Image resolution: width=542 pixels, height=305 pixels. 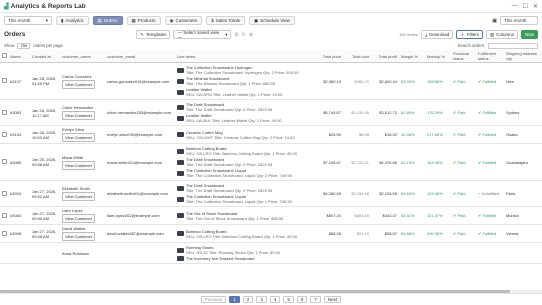 What do you see at coordinates (245, 112) in the screenshot?
I see `line-items-cell: The Draft Snowboard Title` at bounding box center [245, 112].